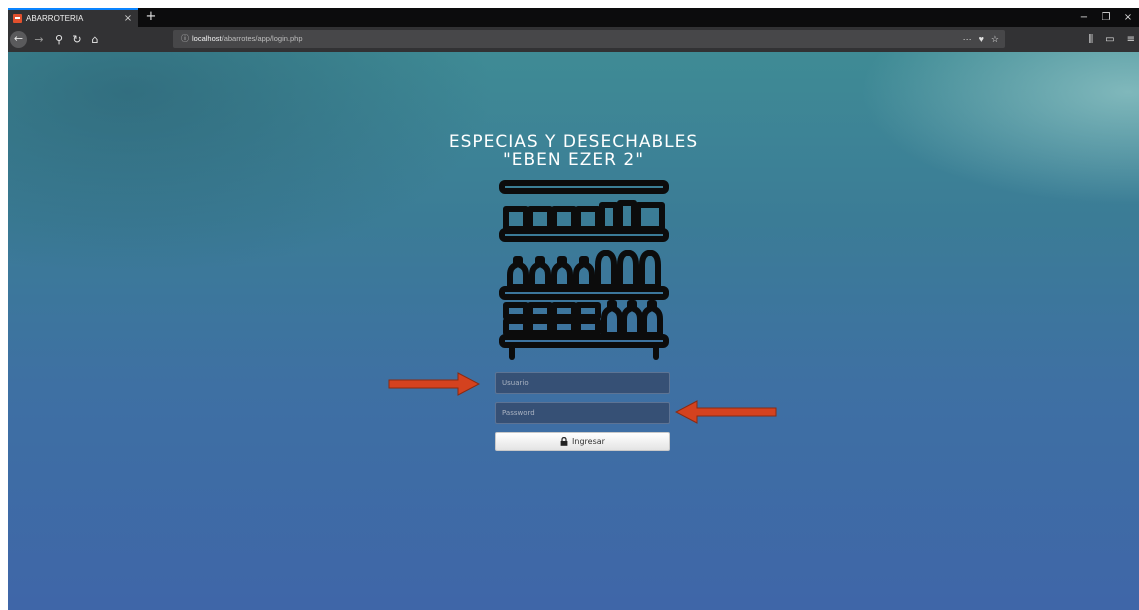 The image size is (1139, 610). I want to click on bookmark-star-icon: ☆, so click(995, 39).